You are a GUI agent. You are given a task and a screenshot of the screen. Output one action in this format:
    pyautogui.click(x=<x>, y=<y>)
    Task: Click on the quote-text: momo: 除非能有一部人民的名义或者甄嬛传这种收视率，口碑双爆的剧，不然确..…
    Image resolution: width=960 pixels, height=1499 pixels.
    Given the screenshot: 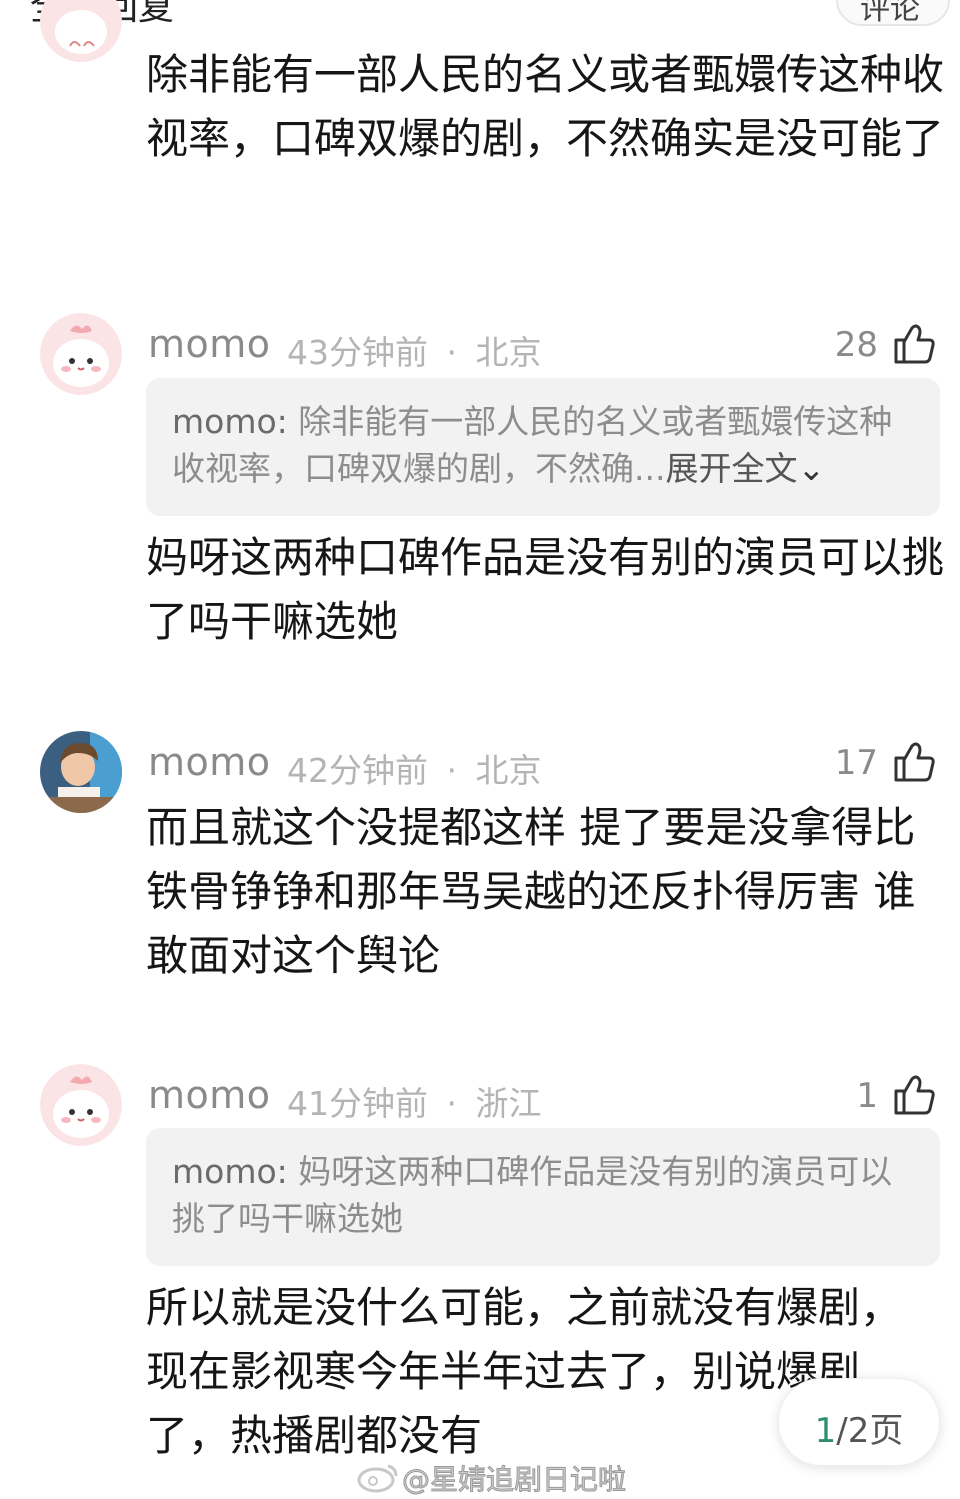 What is the action you would take?
    pyautogui.click(x=537, y=445)
    